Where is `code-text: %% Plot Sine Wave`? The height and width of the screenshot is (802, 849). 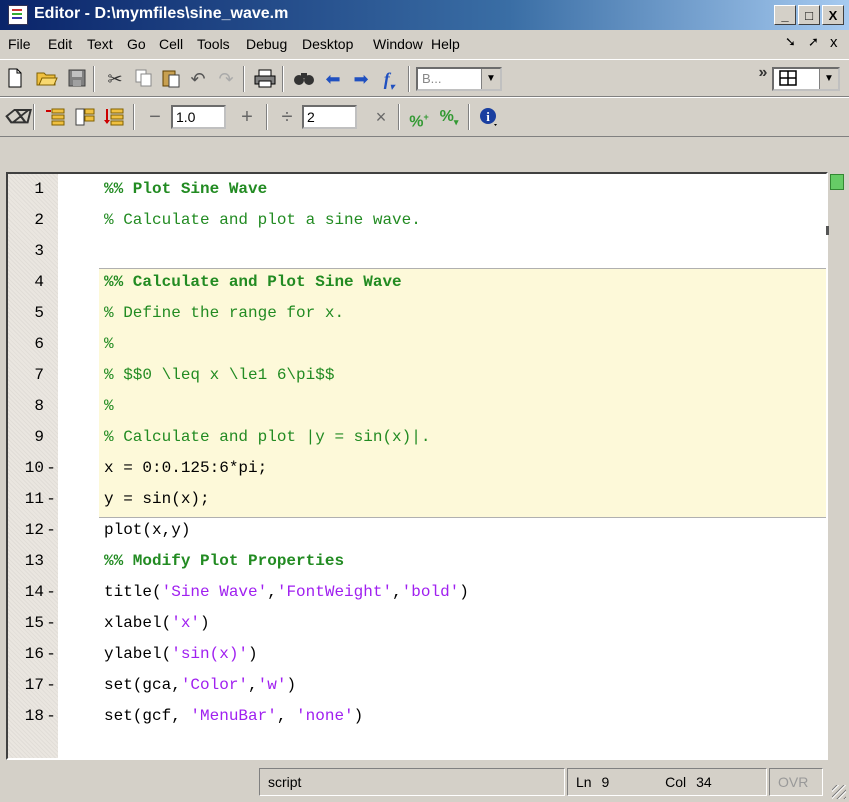
code-text: %% Plot Sine Wave is located at coordinates (185, 189).